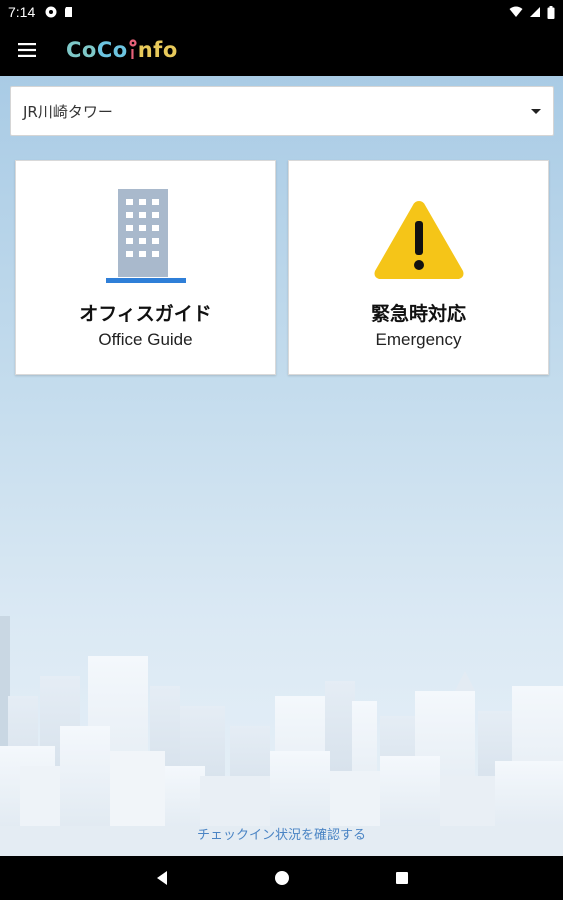 Image resolution: width=563 pixels, height=900 pixels. I want to click on dropdown-caret-icon, so click(536, 111).